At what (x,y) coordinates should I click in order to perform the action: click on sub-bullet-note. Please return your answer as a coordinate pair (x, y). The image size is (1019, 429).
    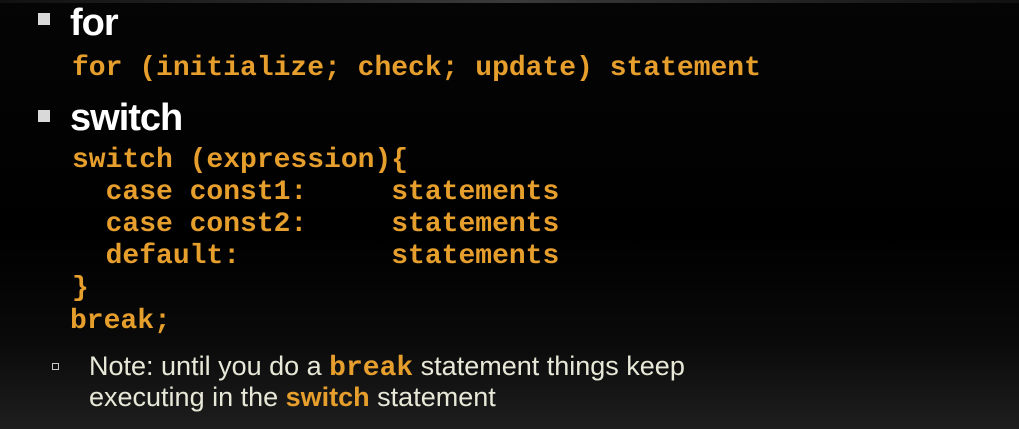
    Looking at the image, I should click on (55, 366).